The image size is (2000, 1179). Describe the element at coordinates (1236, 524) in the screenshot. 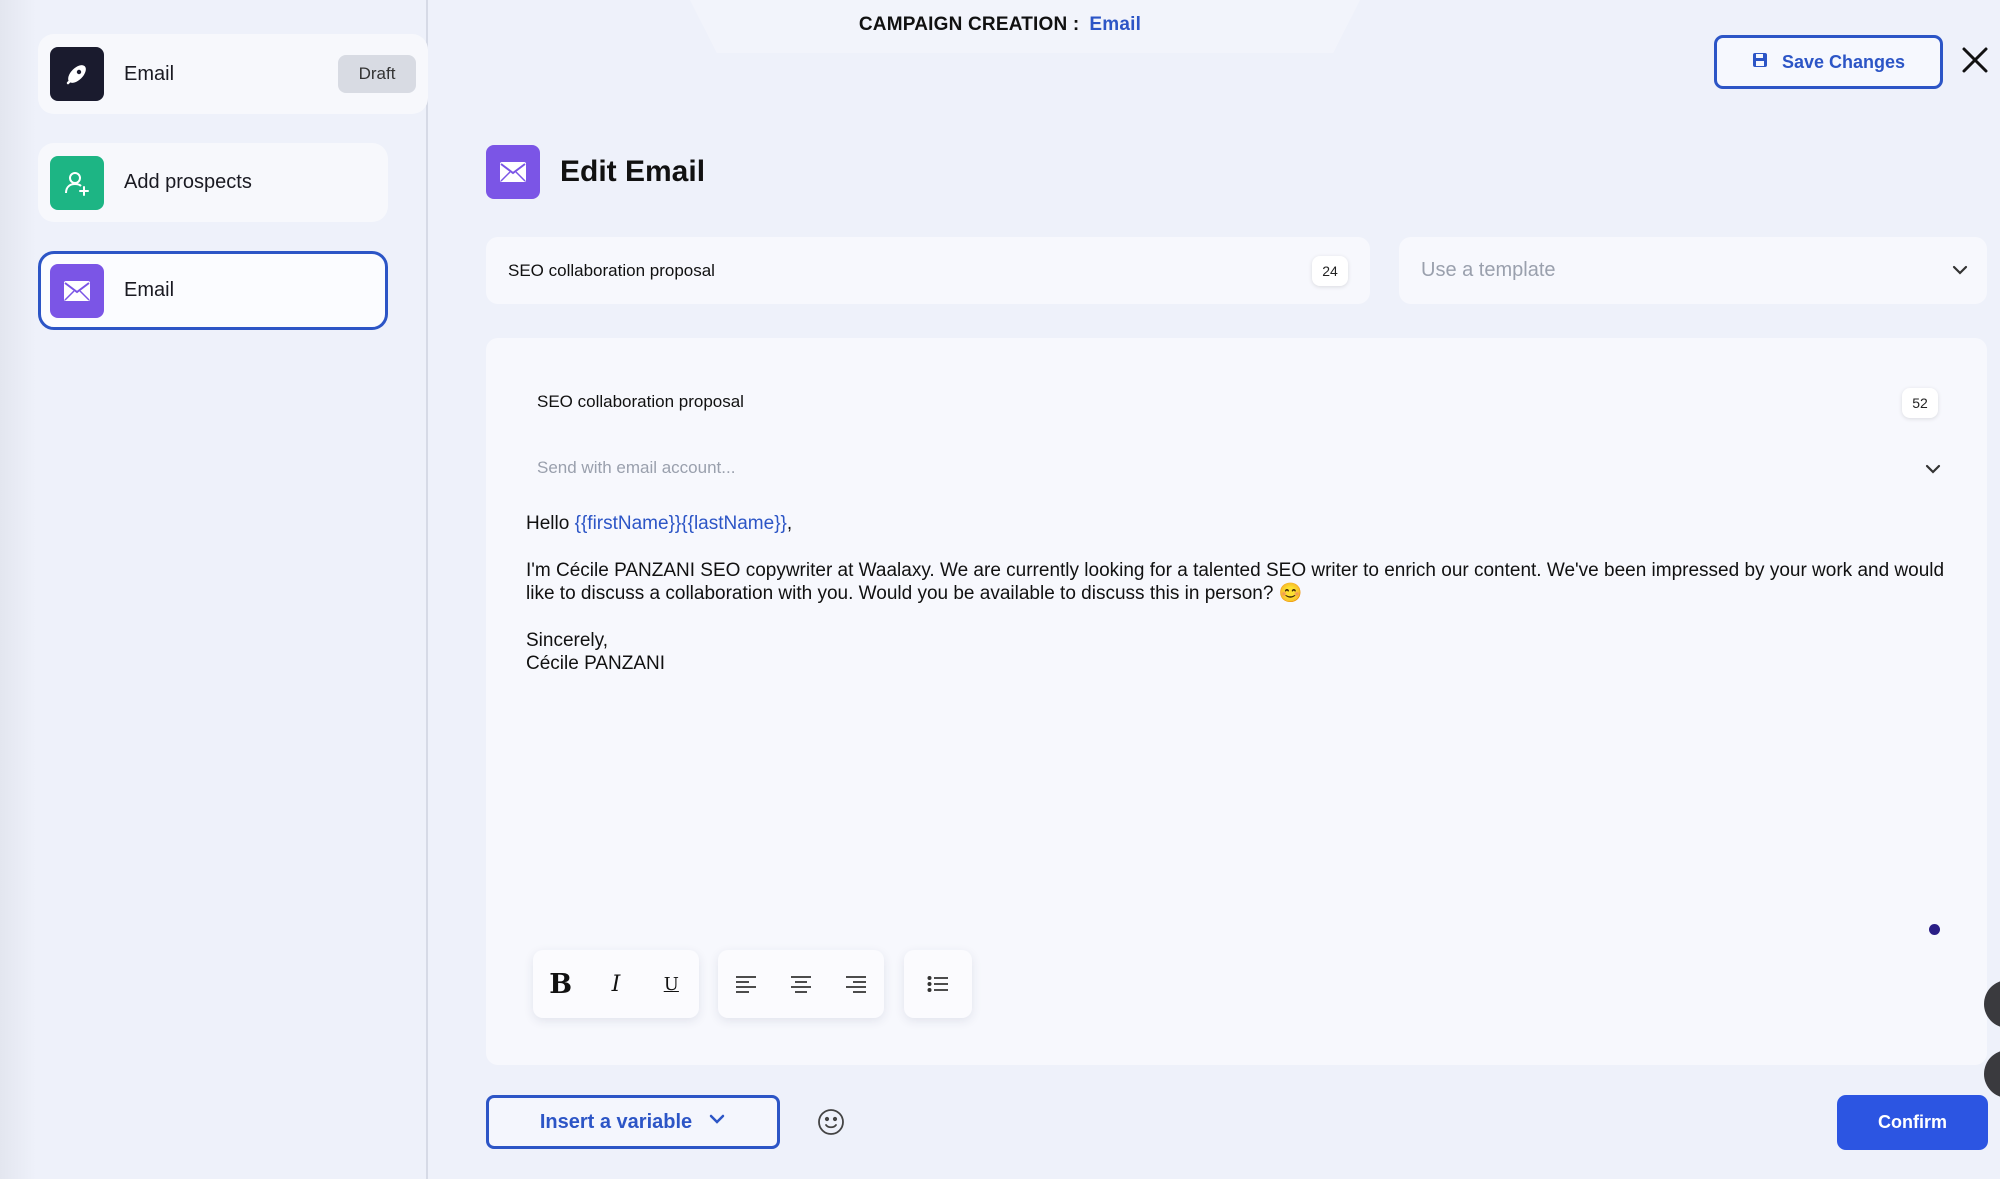

I see `greeting-line: Hello {{firstName}}{{lastName}},` at that location.